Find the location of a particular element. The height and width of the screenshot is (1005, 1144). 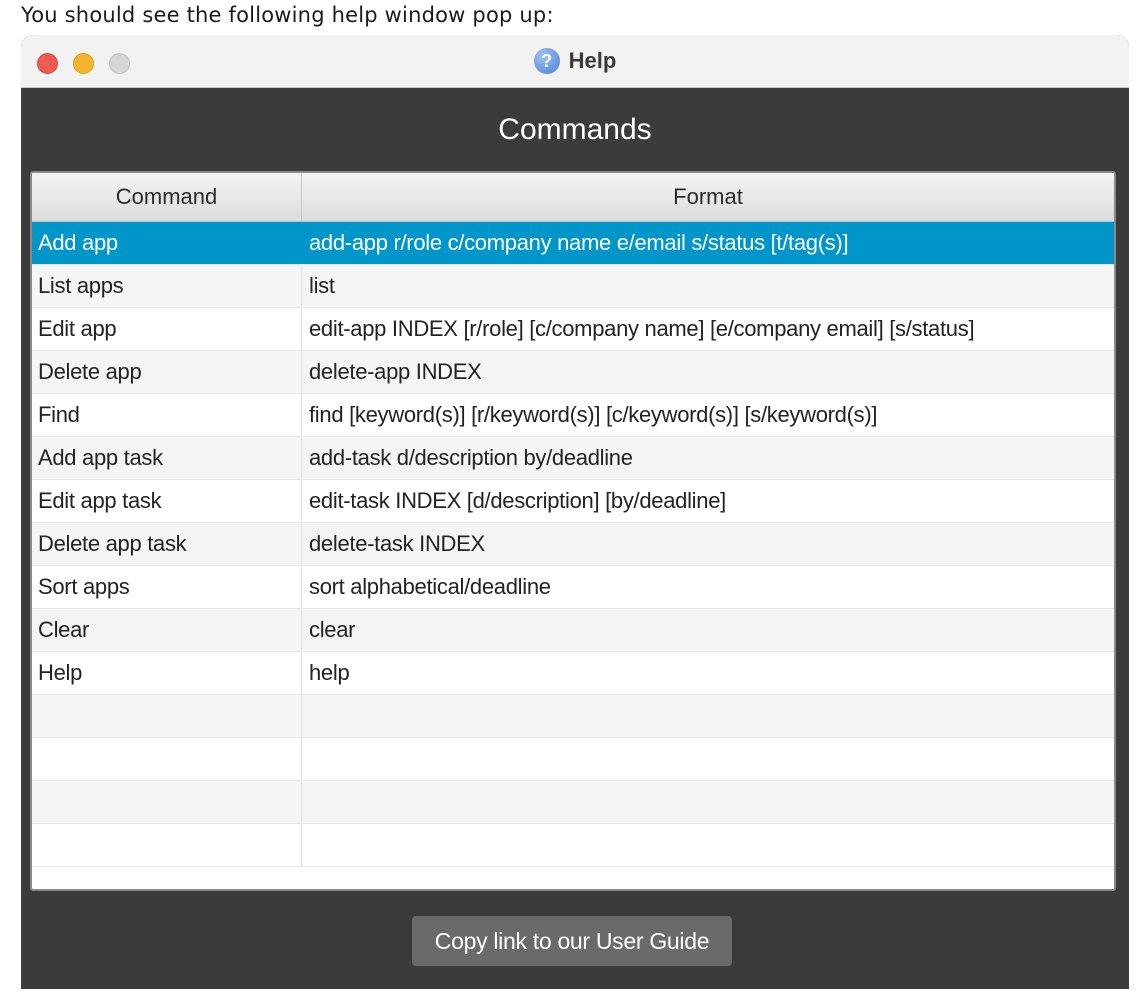

command-cell: Add app task is located at coordinates (167, 458).